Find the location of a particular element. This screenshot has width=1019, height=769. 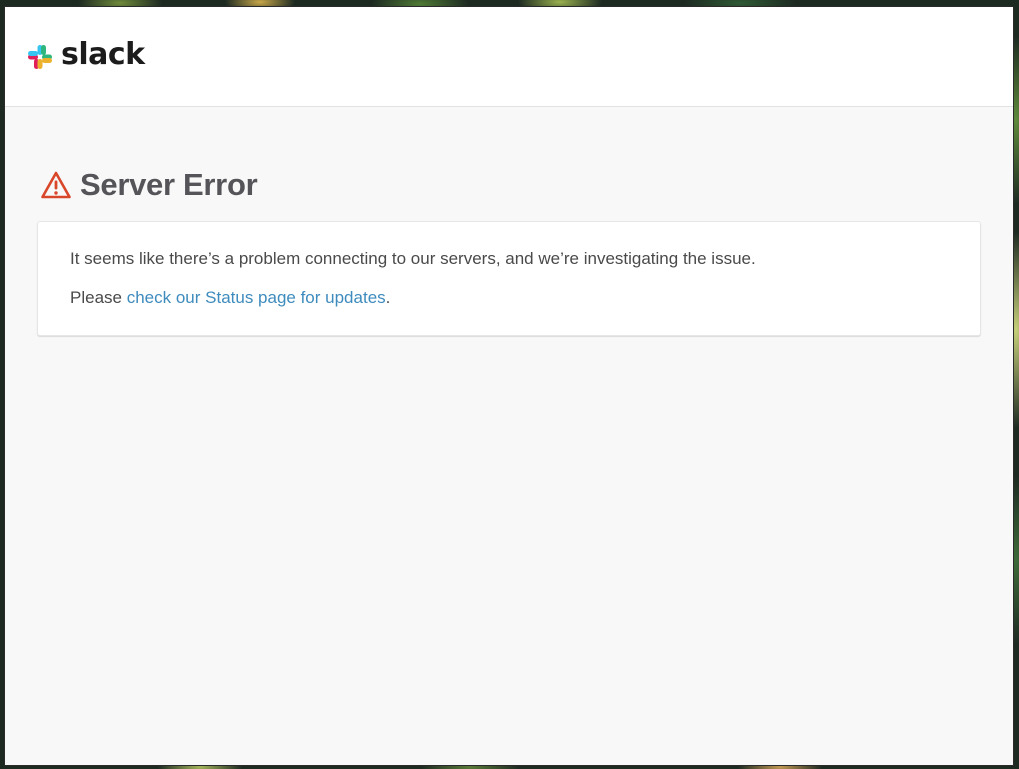

slack-logo: slack is located at coordinates (85, 54).